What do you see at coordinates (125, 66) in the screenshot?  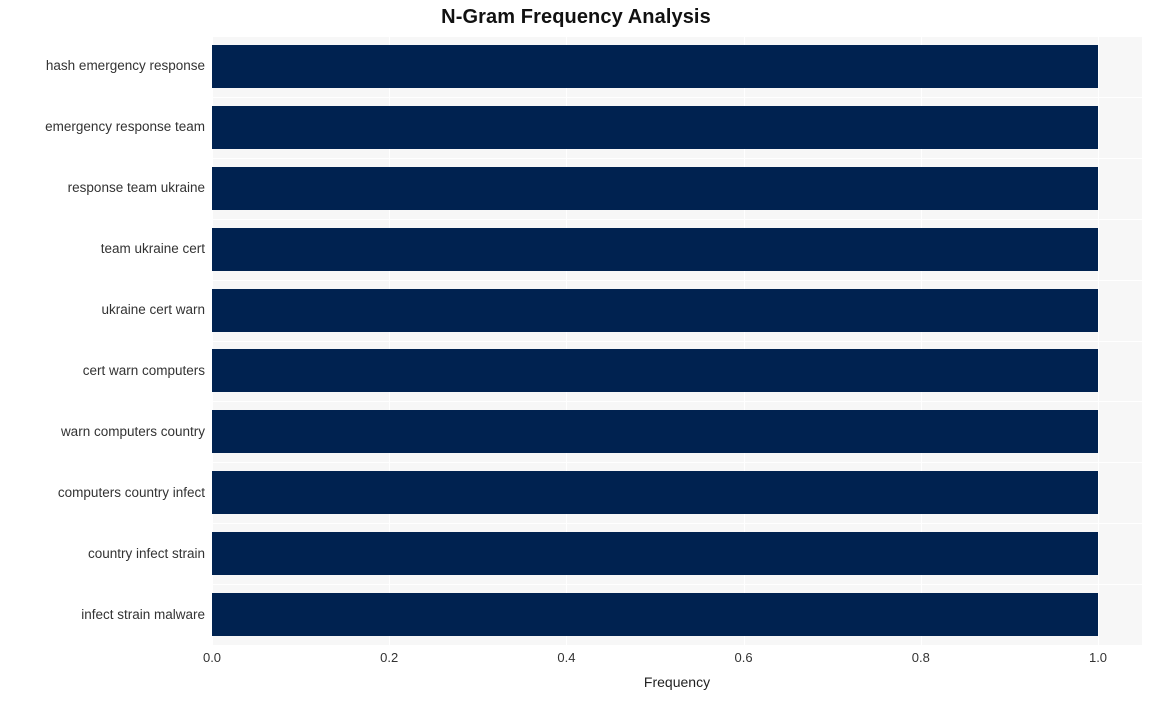 I see `y-tick-label: hash emergency response` at bounding box center [125, 66].